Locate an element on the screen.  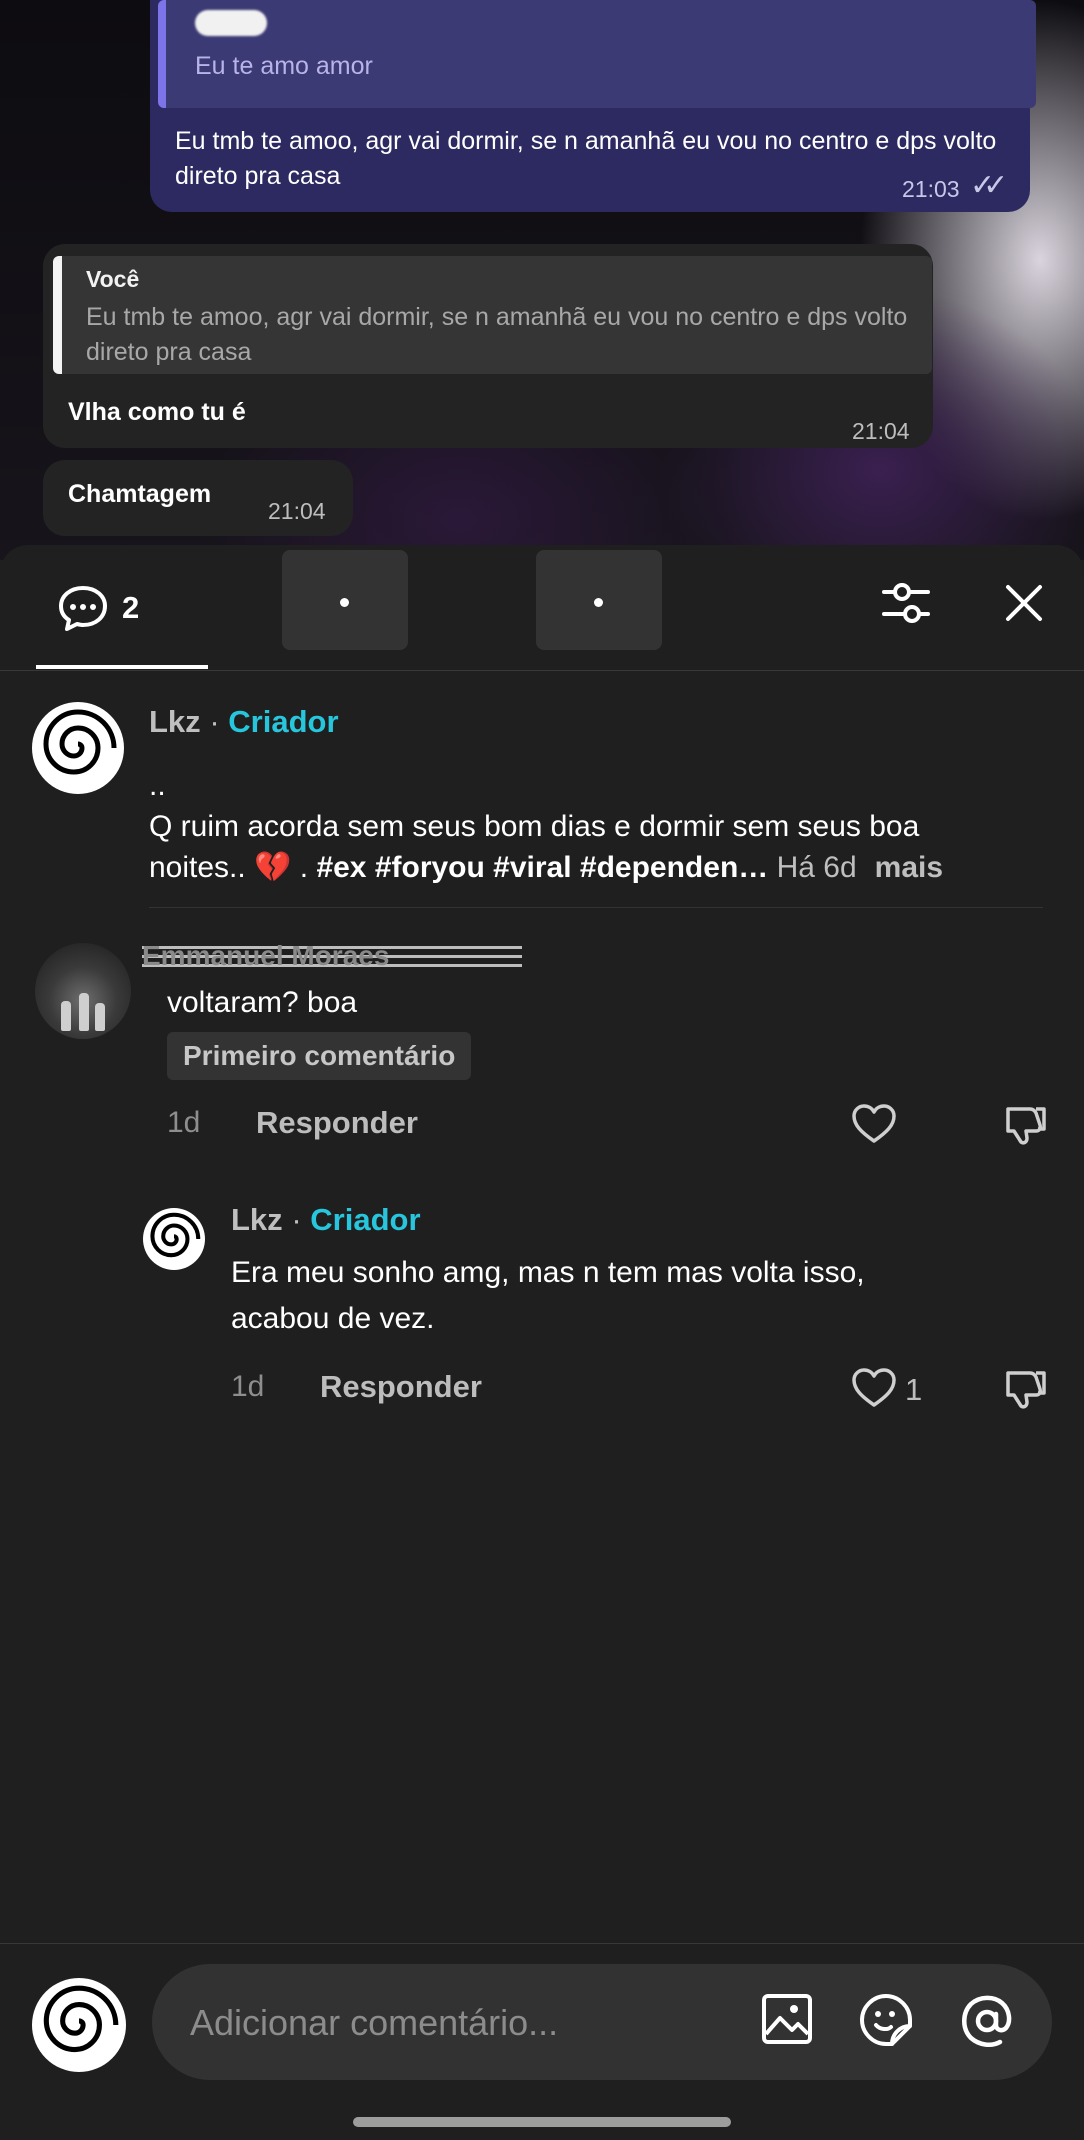
more-link: mais is located at coordinates (909, 867).